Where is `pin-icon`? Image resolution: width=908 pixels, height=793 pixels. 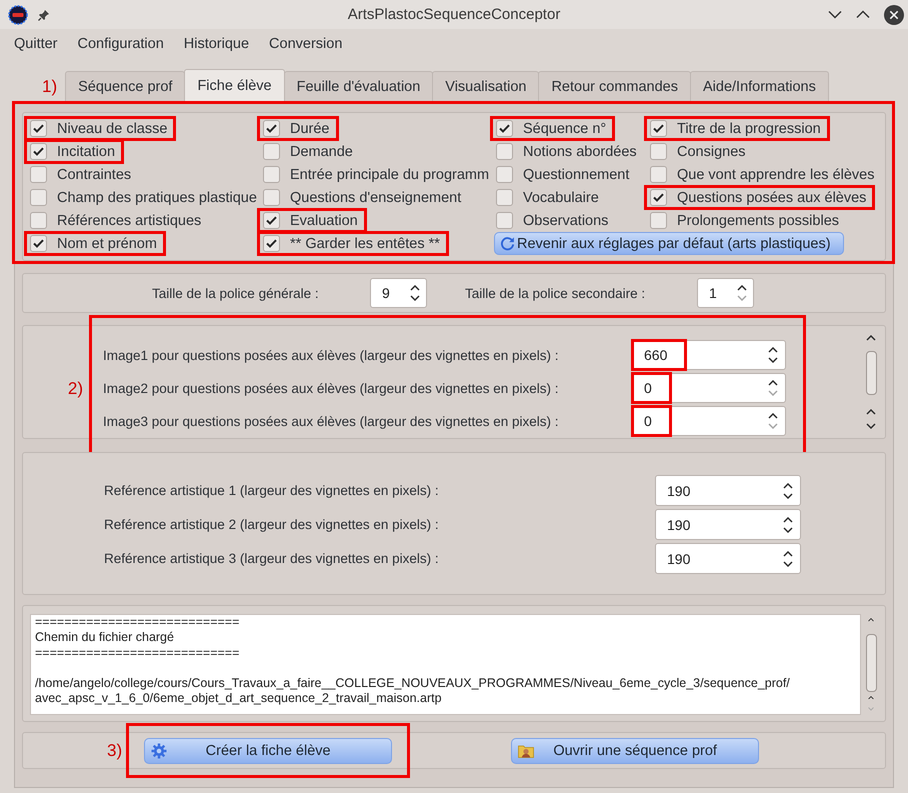 pin-icon is located at coordinates (44, 14).